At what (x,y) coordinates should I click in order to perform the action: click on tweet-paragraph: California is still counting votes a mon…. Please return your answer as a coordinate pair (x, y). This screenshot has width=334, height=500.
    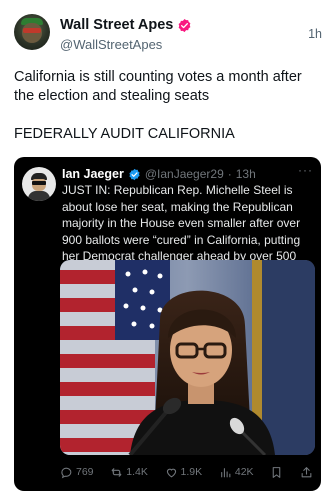
    Looking at the image, I should click on (158, 86).